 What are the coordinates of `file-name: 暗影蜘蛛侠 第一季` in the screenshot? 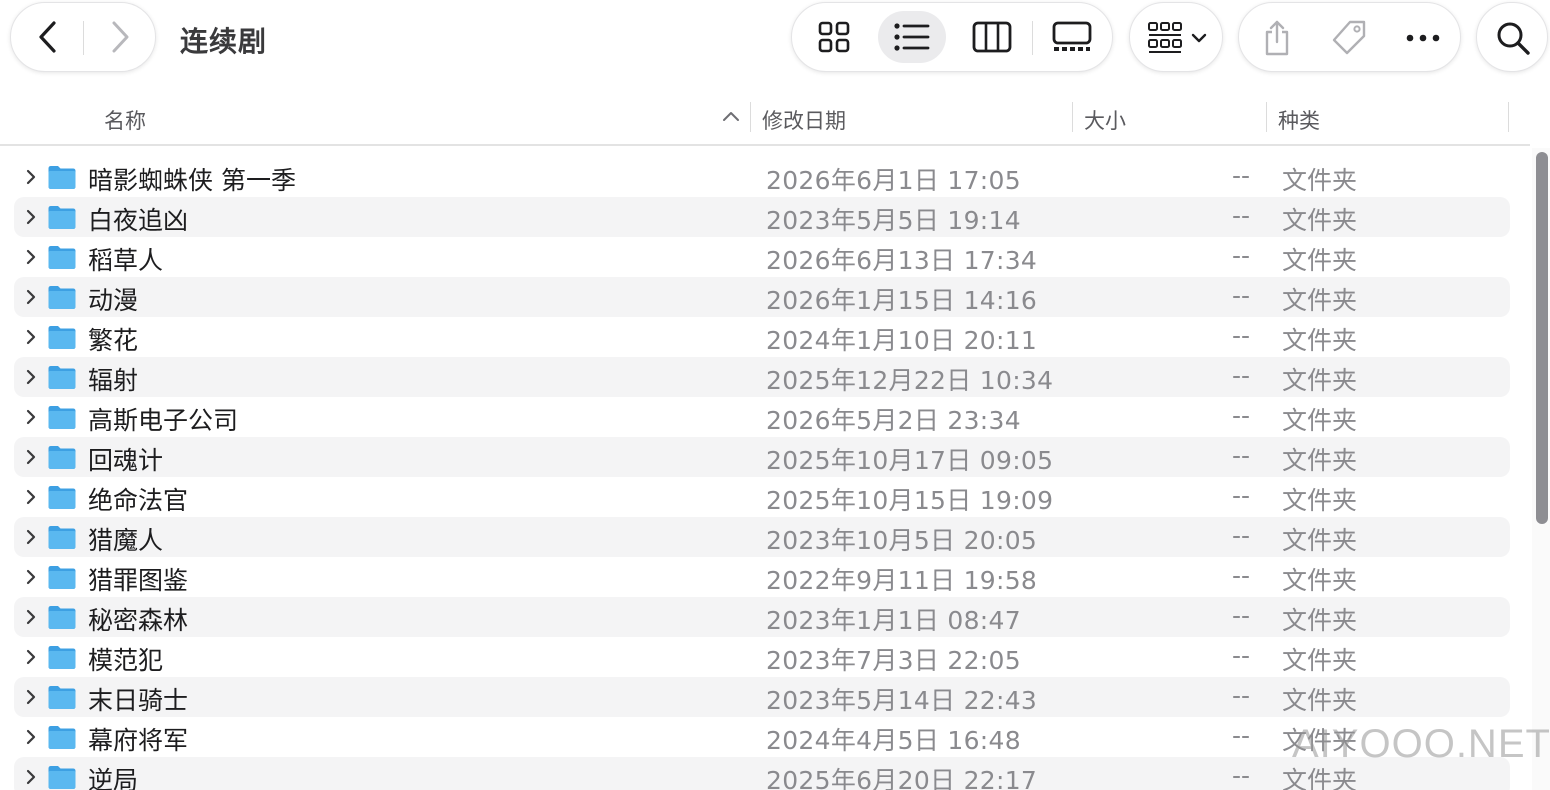 It's located at (192, 180).